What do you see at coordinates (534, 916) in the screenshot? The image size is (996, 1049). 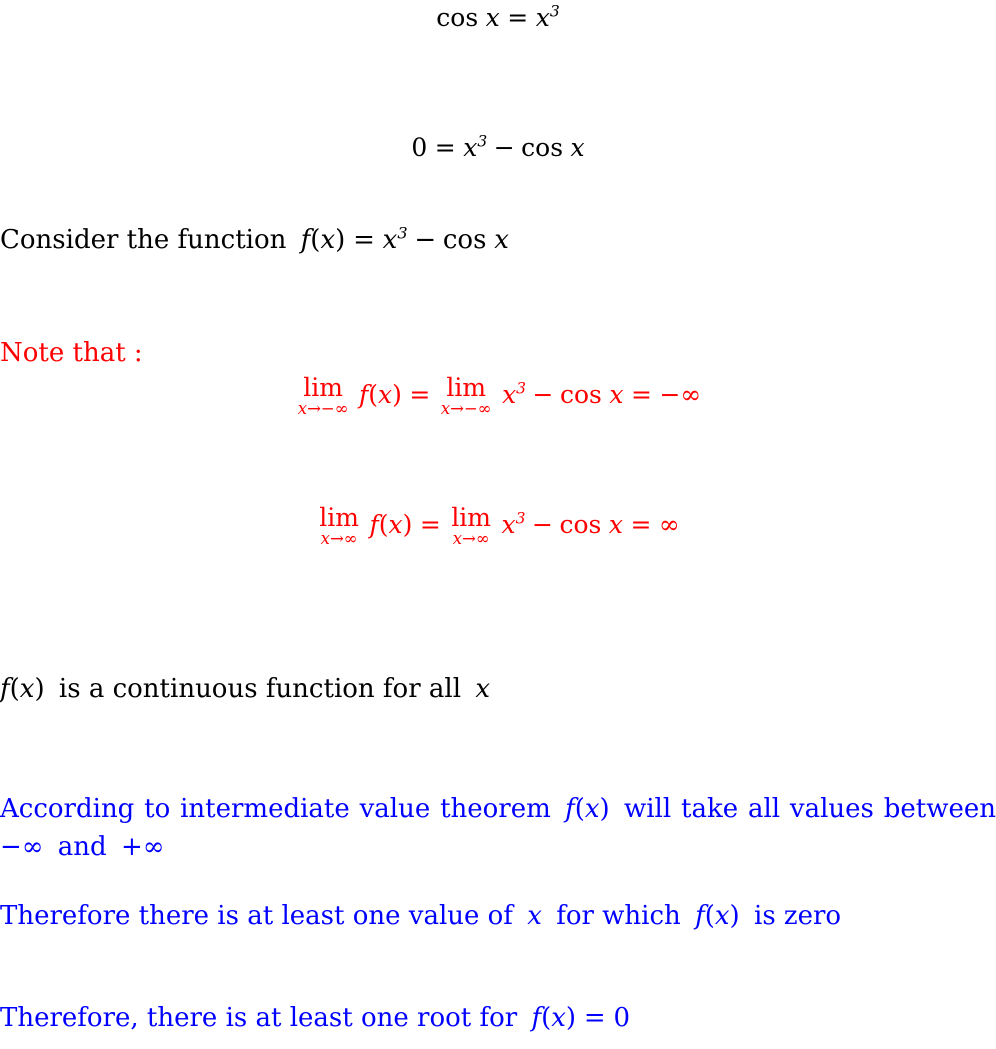 I see `exists-zero-variable: x` at bounding box center [534, 916].